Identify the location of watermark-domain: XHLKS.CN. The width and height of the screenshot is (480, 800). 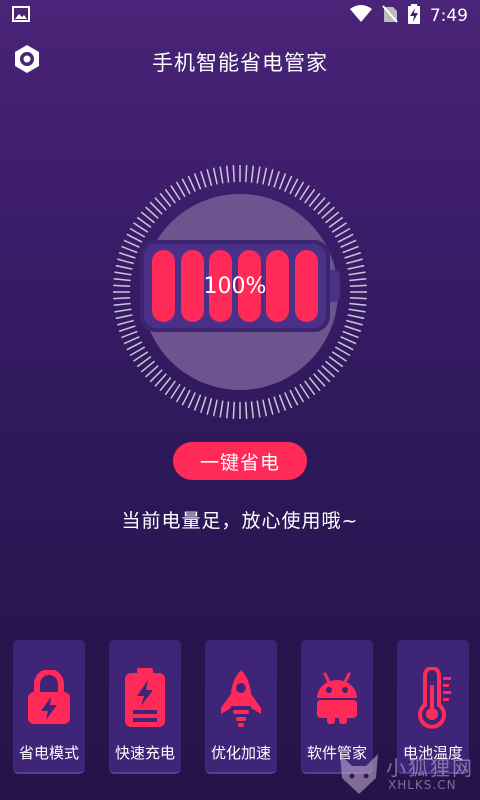
(422, 785).